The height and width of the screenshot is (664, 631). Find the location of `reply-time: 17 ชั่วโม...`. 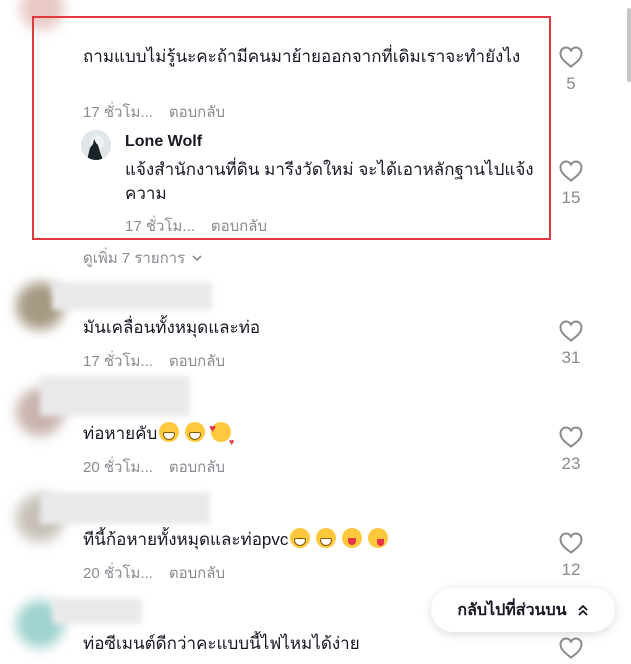

reply-time: 17 ชั่วโม... is located at coordinates (160, 226).